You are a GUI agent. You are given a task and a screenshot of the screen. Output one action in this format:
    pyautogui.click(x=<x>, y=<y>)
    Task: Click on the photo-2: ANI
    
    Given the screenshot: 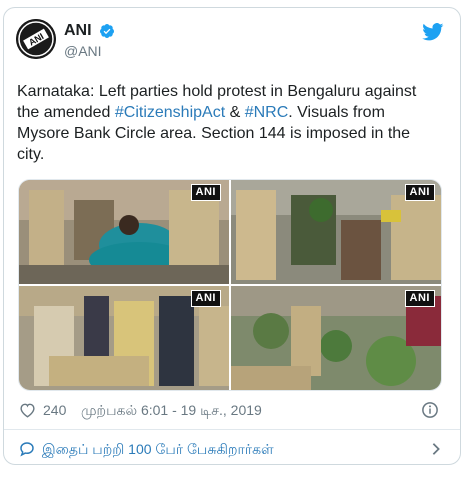 What is the action you would take?
    pyautogui.click(x=336, y=232)
    